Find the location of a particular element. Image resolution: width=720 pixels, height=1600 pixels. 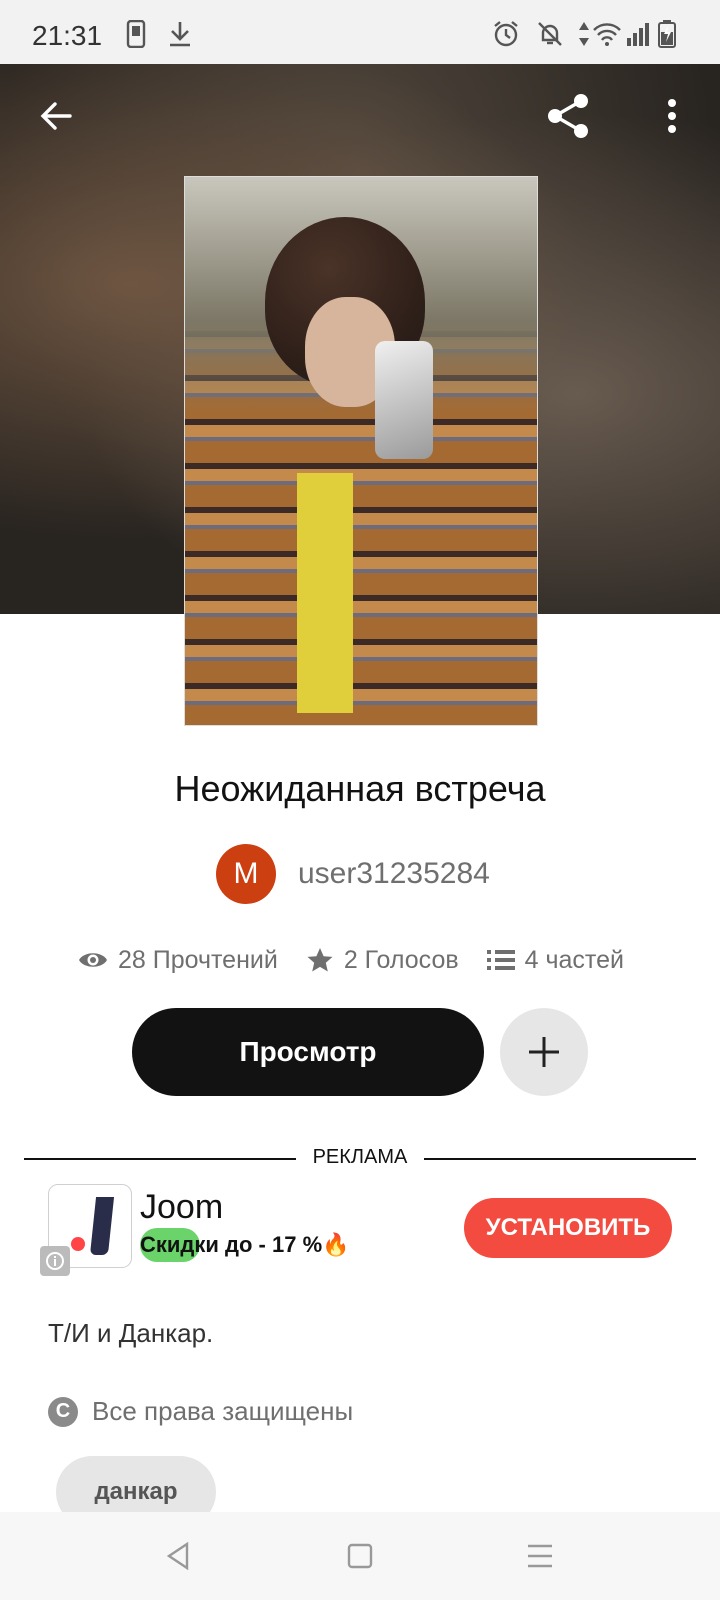

signal-icon is located at coordinates (639, 34).